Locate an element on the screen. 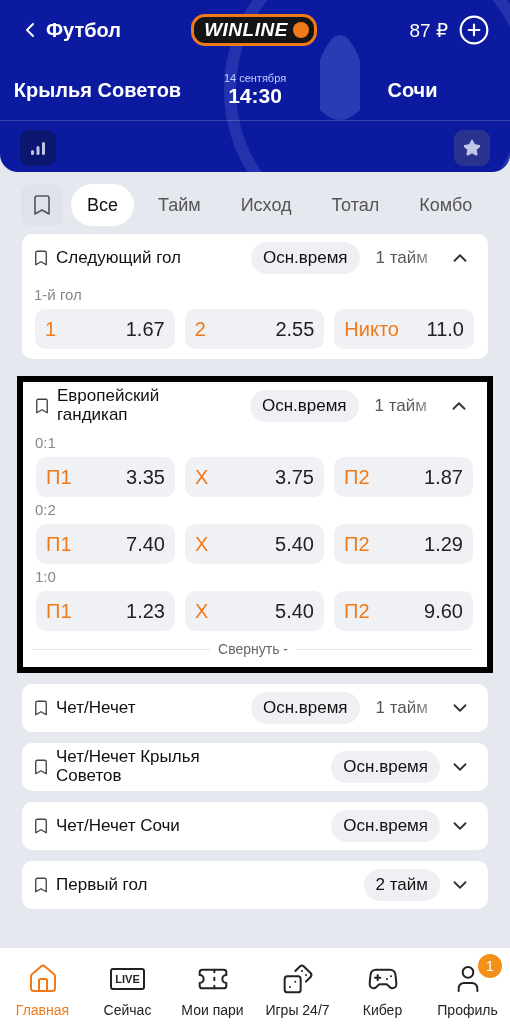  group-label: 0:1 is located at coordinates (45, 443).